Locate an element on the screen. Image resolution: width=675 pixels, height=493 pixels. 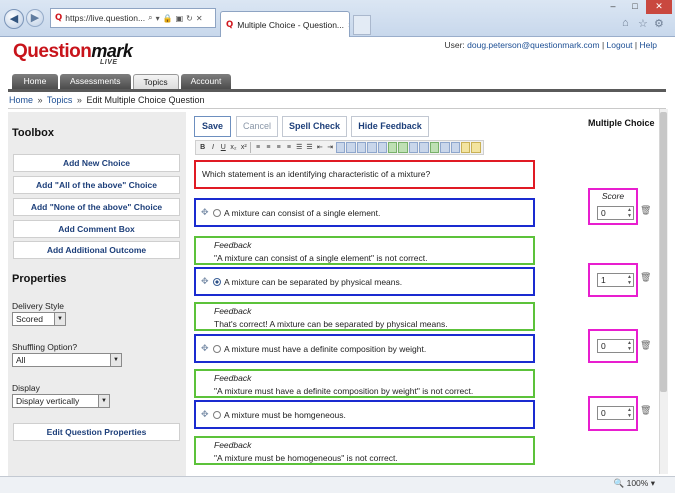
favorites-star-icon: ☆ is located at coordinates (643, 23).